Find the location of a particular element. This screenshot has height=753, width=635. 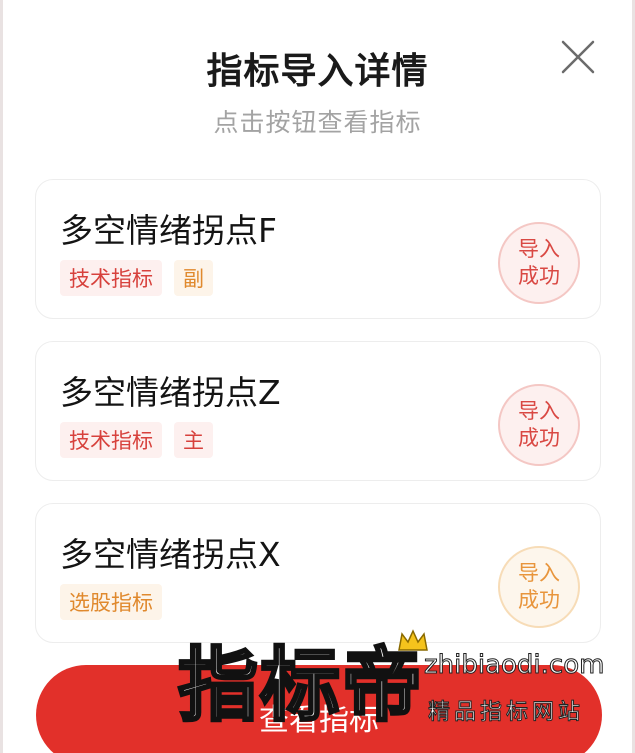

indicator-tags: 技术指标 主 is located at coordinates (136, 440).